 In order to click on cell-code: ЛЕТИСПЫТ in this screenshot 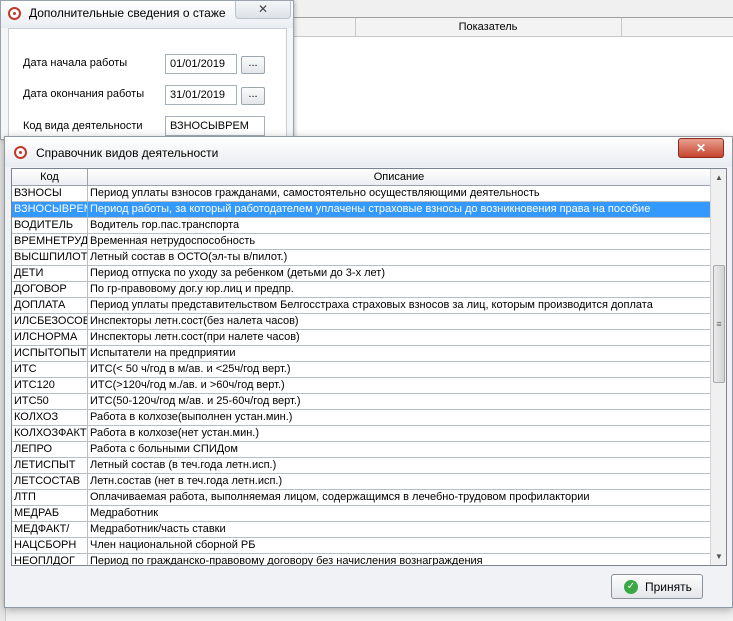, I will do `click(50, 465)`.